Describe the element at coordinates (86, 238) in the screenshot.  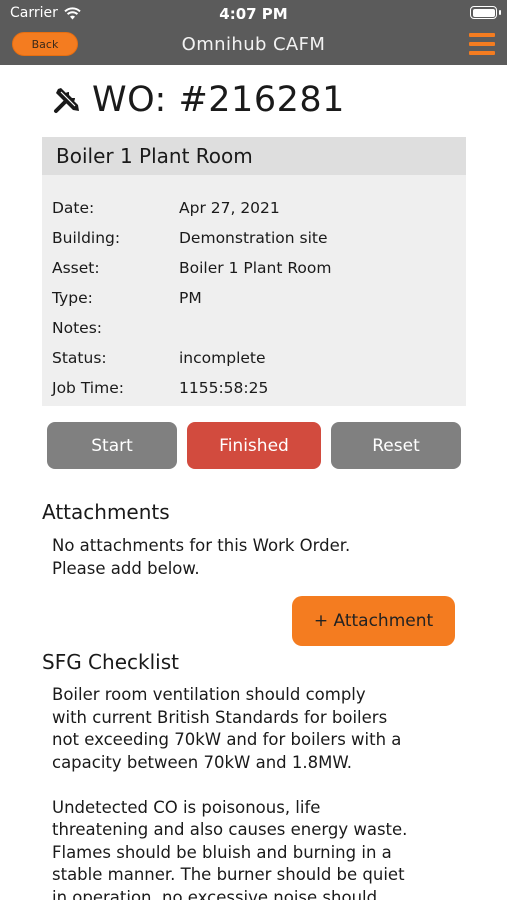
I see `detail-label: Building:` at that location.